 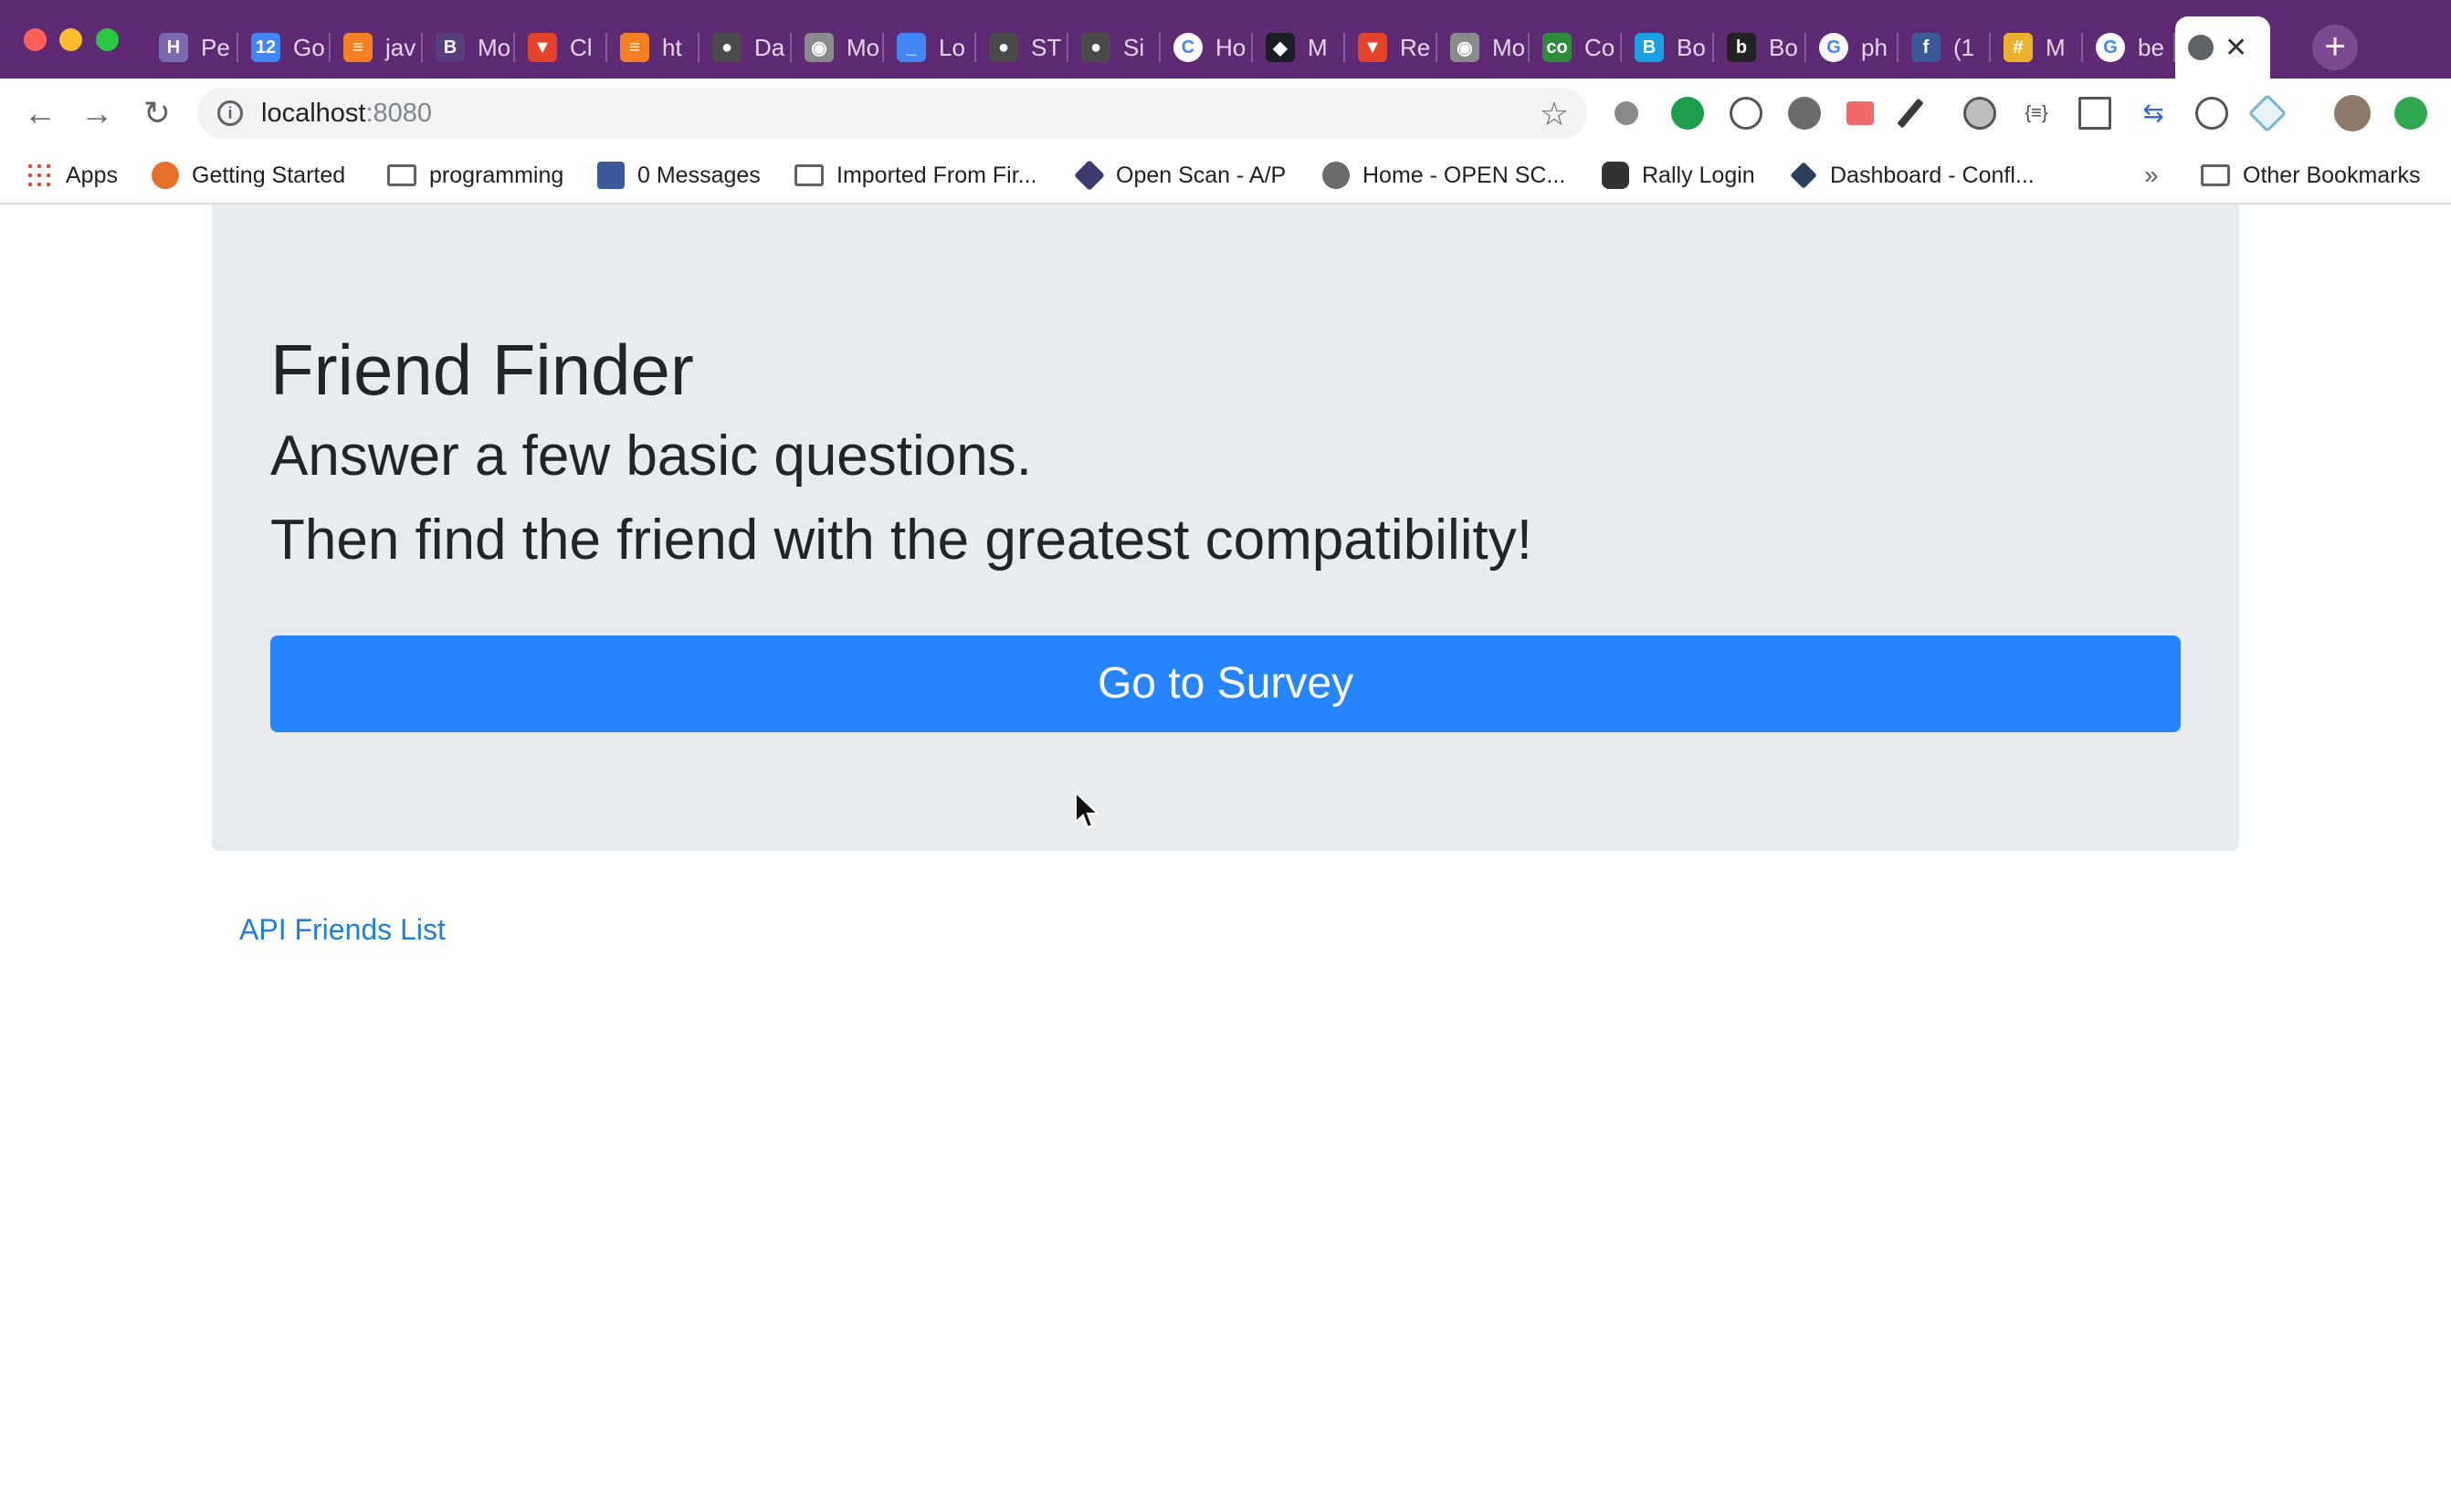 What do you see at coordinates (1626, 113) in the screenshot?
I see `extension-bulb-icon` at bounding box center [1626, 113].